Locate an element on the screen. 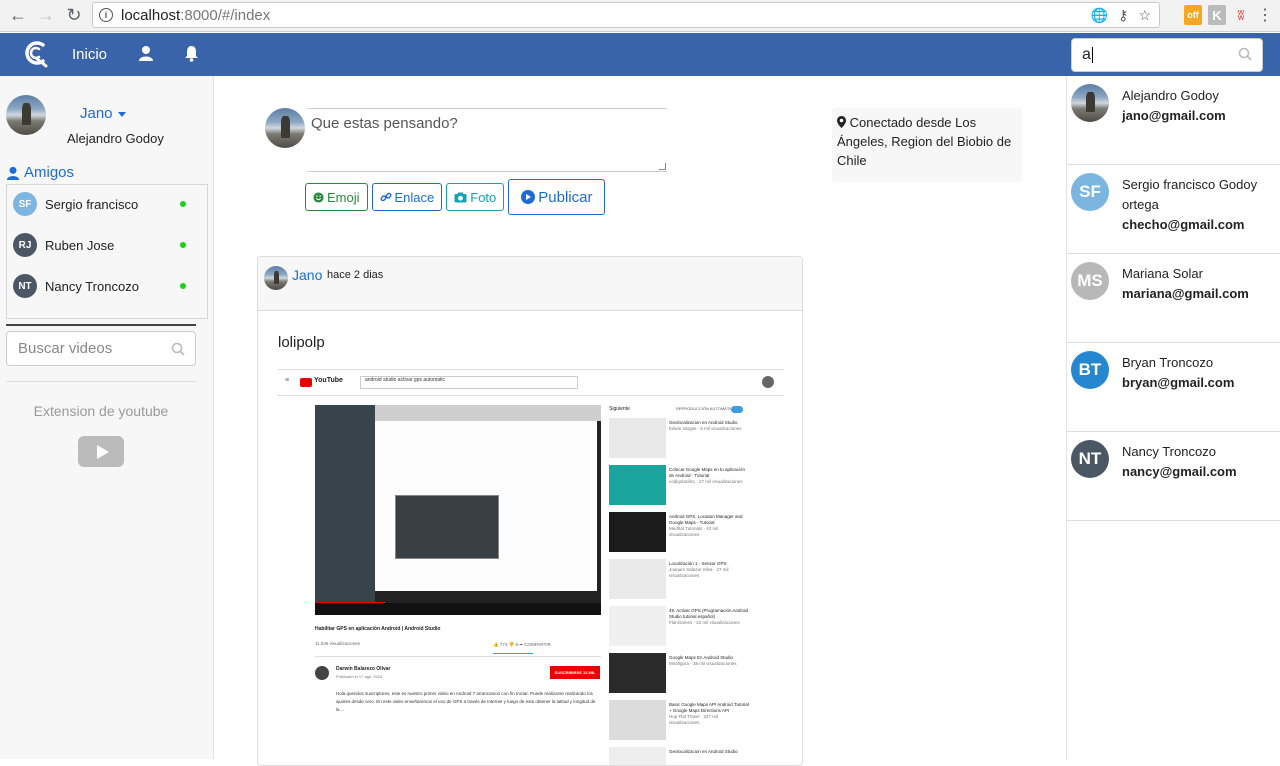  youtube-wordmark: YouTube is located at coordinates (328, 380).